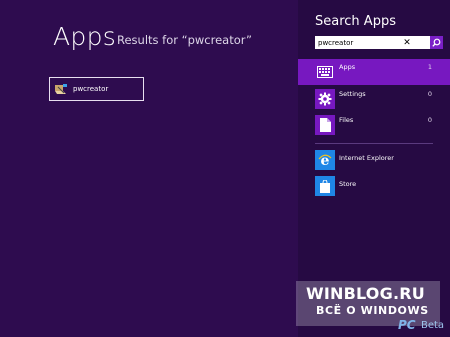 This screenshot has width=450, height=337. What do you see at coordinates (374, 99) in the screenshot?
I see `scope-settings: Settings 0` at bounding box center [374, 99].